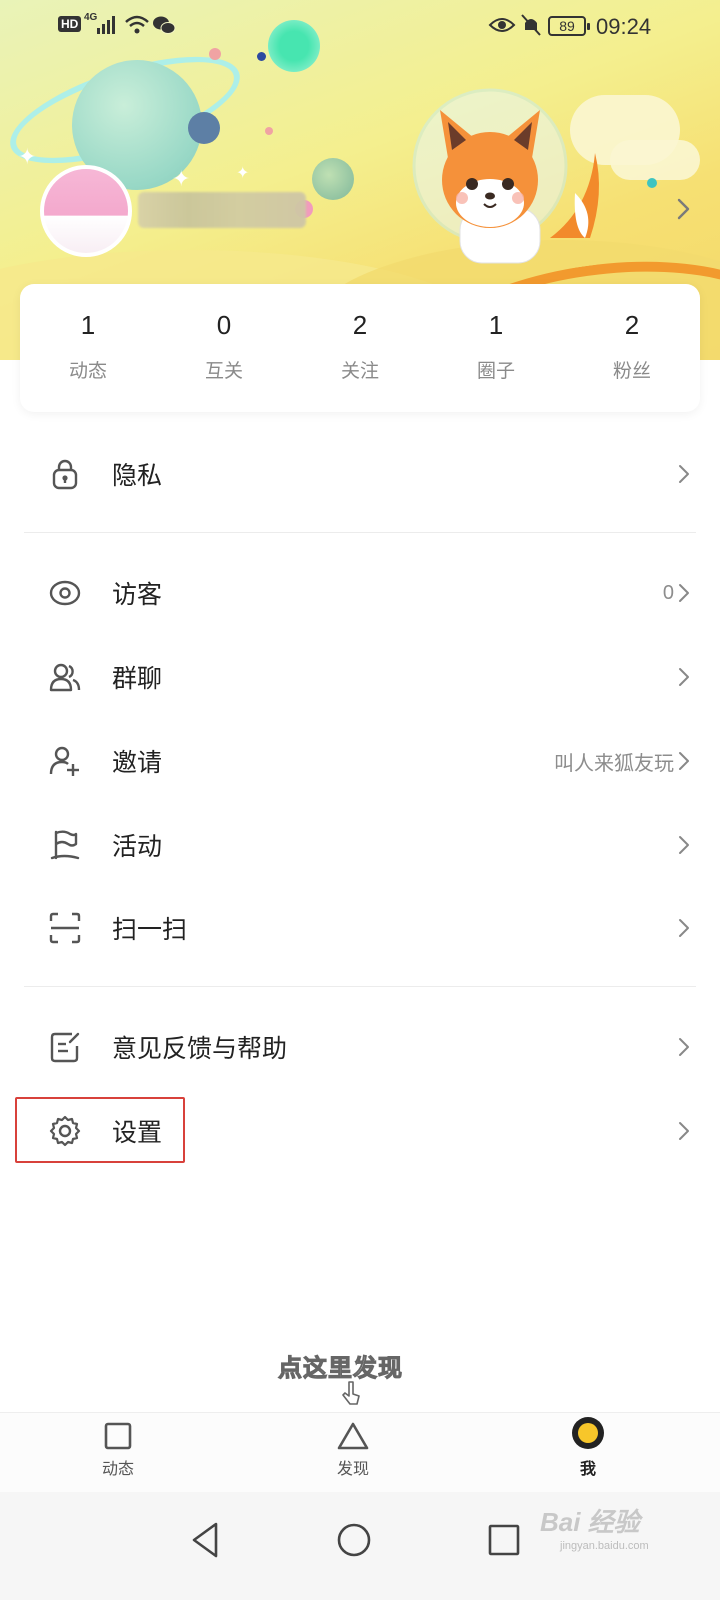 This screenshot has height=1600, width=720. Describe the element at coordinates (631, 371) in the screenshot. I see `stat-label: 粉丝` at that location.